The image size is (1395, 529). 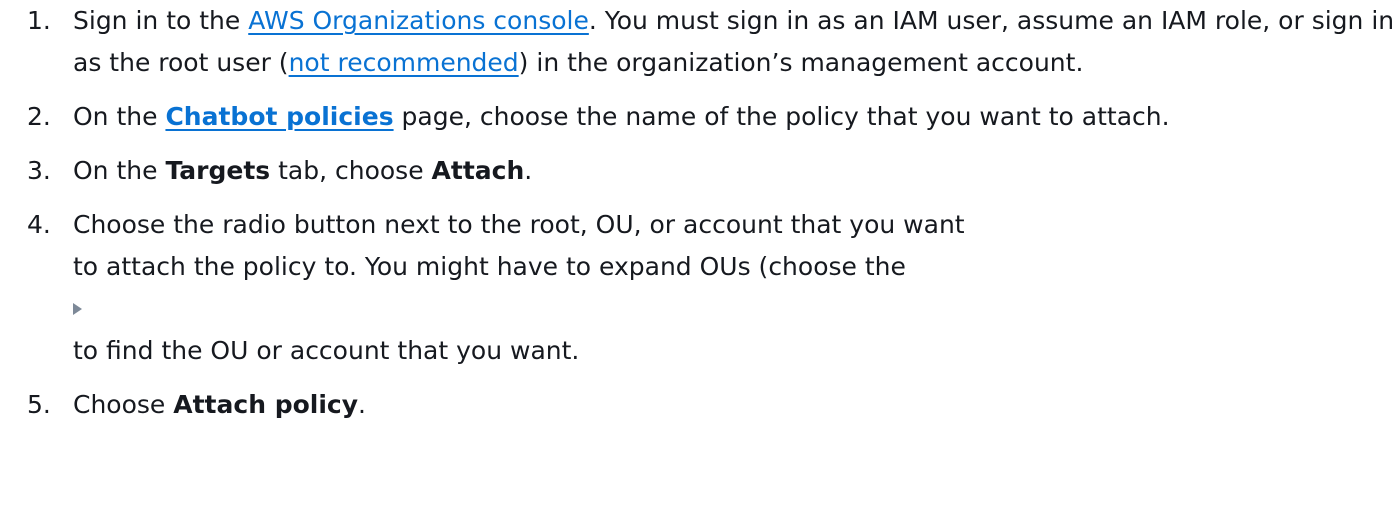 I want to click on step-text: tab, choose, so click(x=351, y=170).